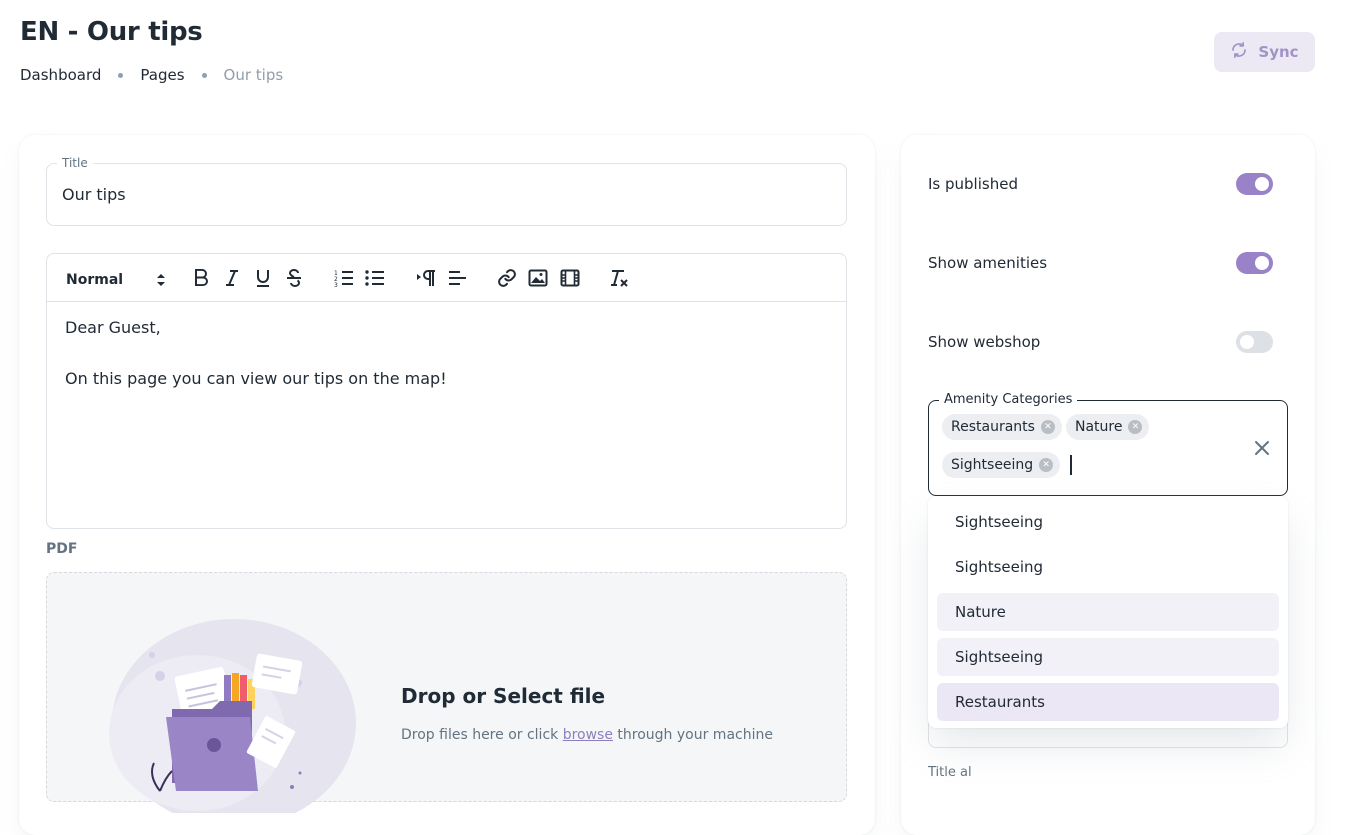  Describe the element at coordinates (950, 772) in the screenshot. I see `partially-hidden-label: Title al` at that location.